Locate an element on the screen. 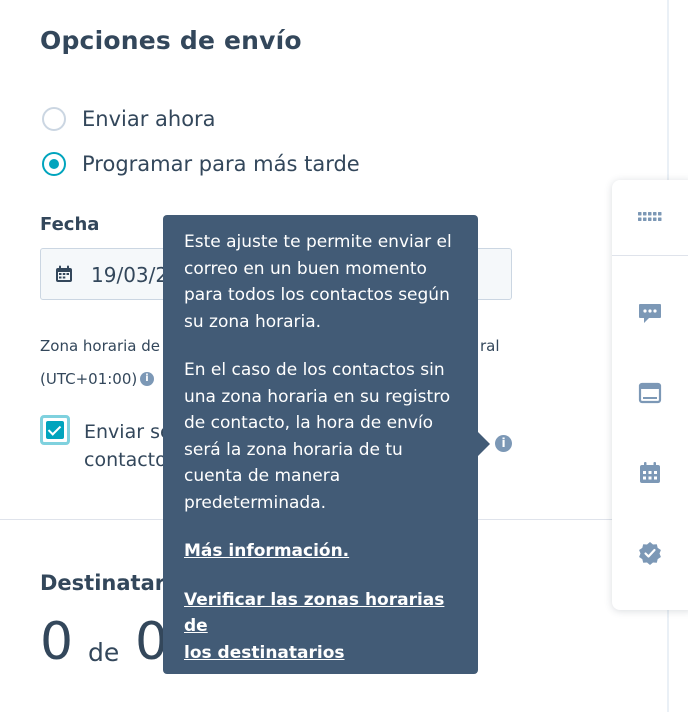  radio-schedule-later: Programar para más tarde is located at coordinates (201, 164).